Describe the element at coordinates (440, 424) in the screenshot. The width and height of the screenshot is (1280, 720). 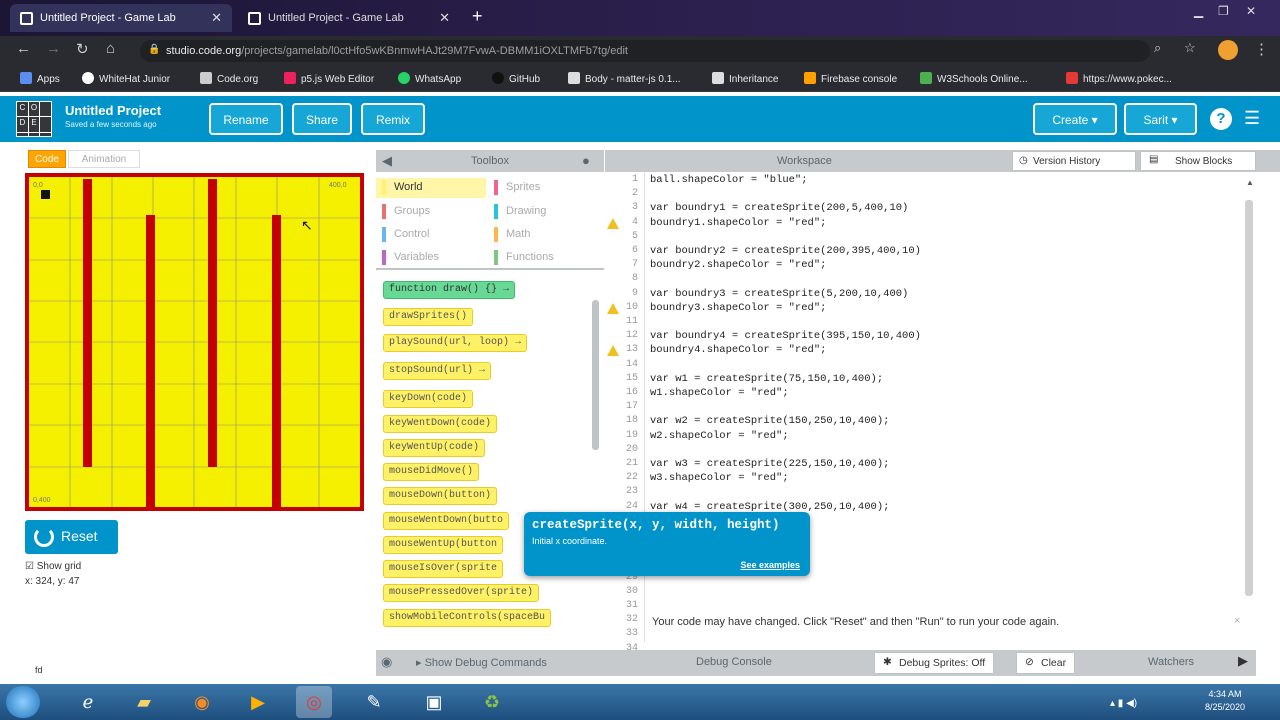
I see `block-keywentdown: keyWentDown(code)` at that location.